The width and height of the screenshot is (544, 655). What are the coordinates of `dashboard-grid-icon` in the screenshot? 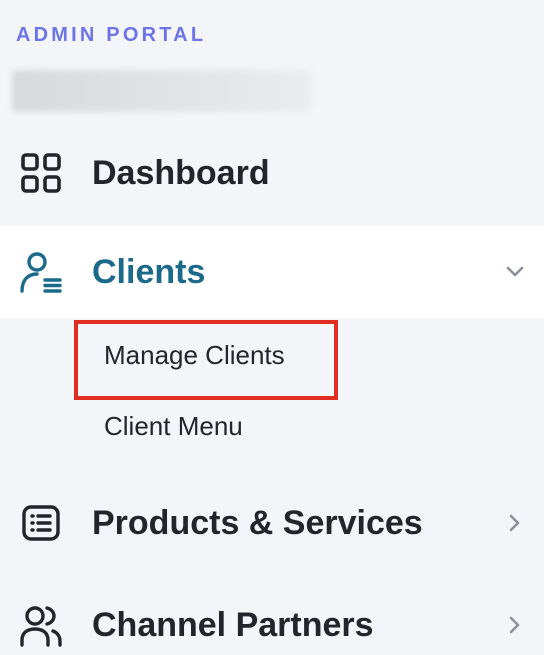 It's located at (41, 173).